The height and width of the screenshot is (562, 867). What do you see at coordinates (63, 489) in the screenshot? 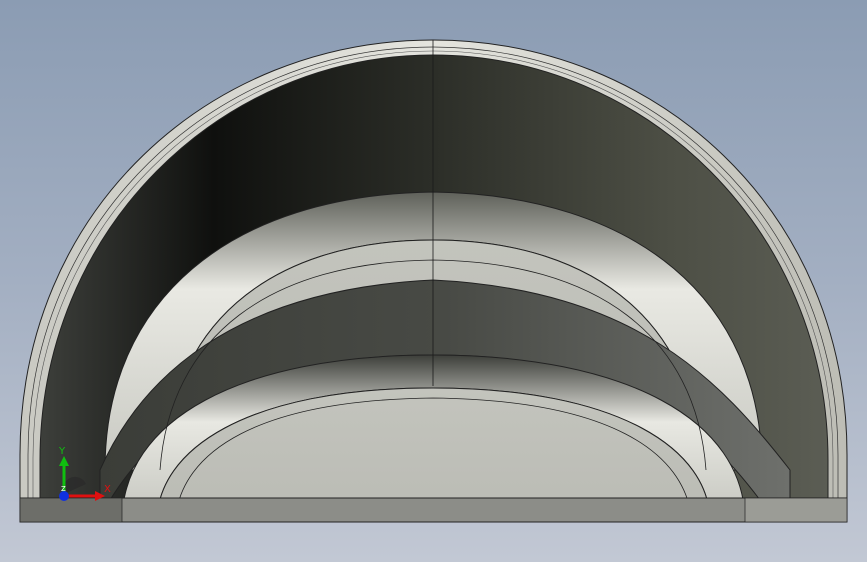
I see `triad-z-label: Z` at bounding box center [63, 489].